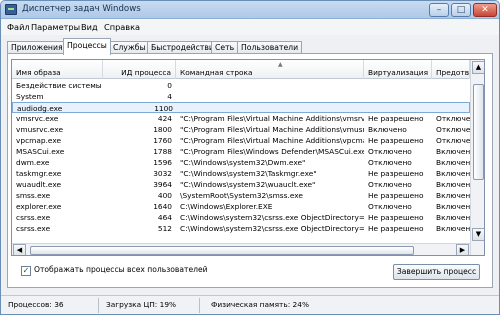  I want to click on pid-cell: 400, so click(164, 195).